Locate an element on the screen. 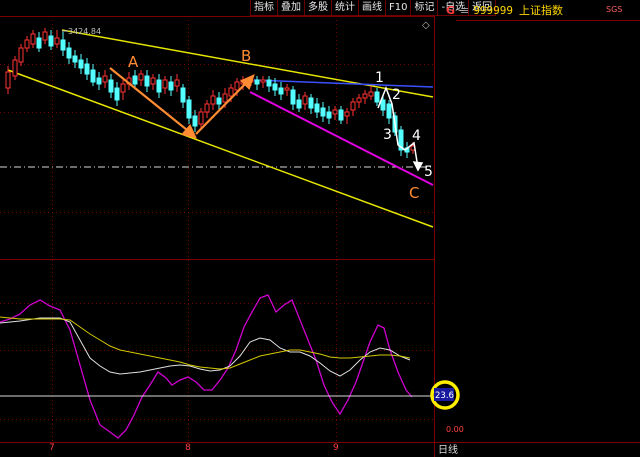 This screenshot has height=457, width=640. label-A: A is located at coordinates (133, 62).